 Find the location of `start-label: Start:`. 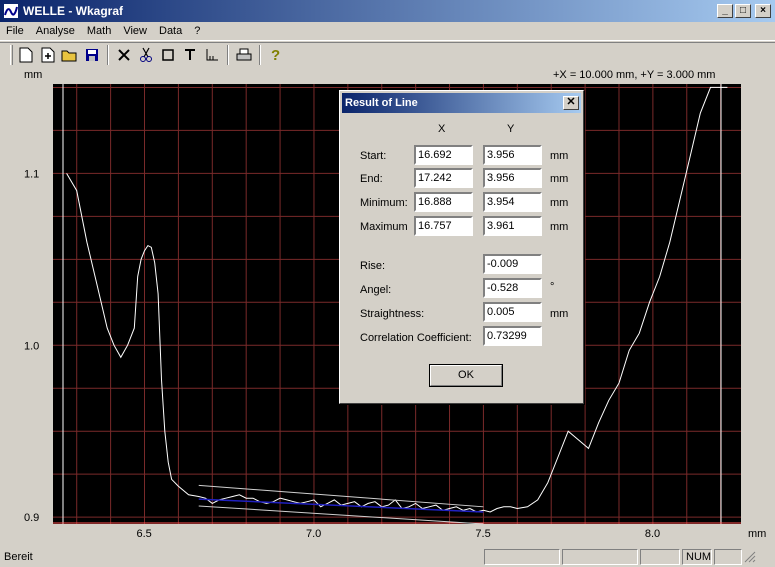

start-label: Start: is located at coordinates (373, 156).